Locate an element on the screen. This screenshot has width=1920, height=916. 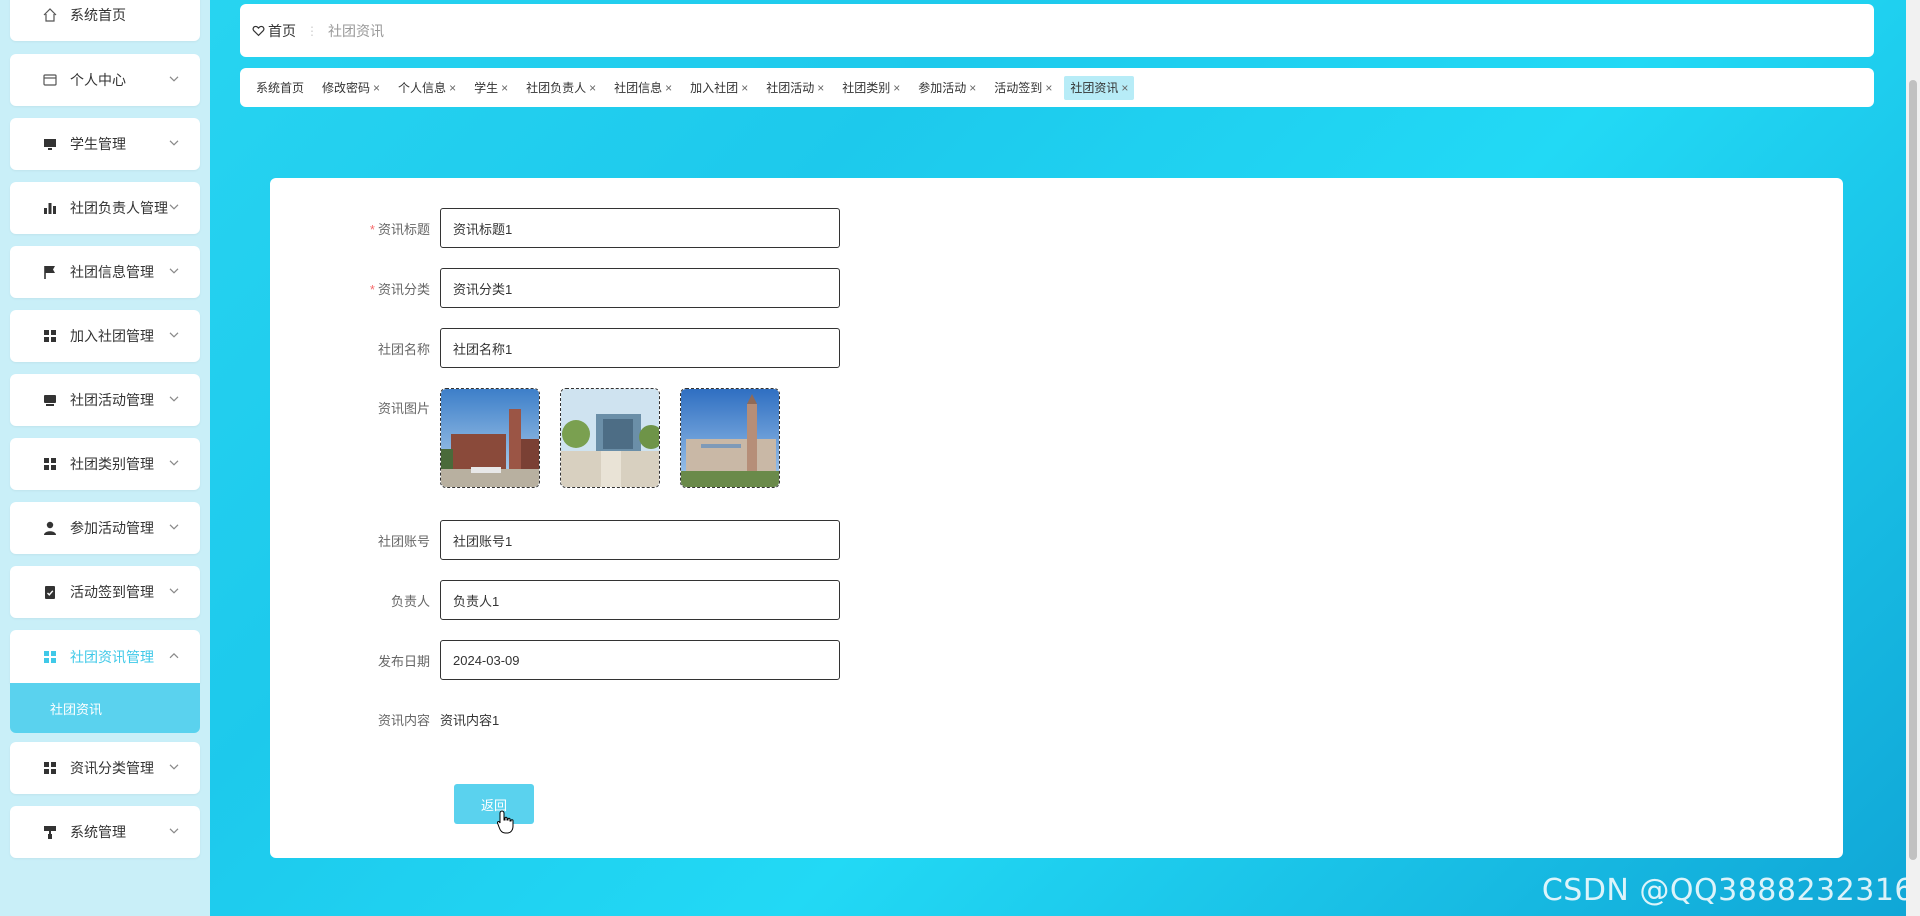
category-field: 资讯分类1 is located at coordinates (640, 288).